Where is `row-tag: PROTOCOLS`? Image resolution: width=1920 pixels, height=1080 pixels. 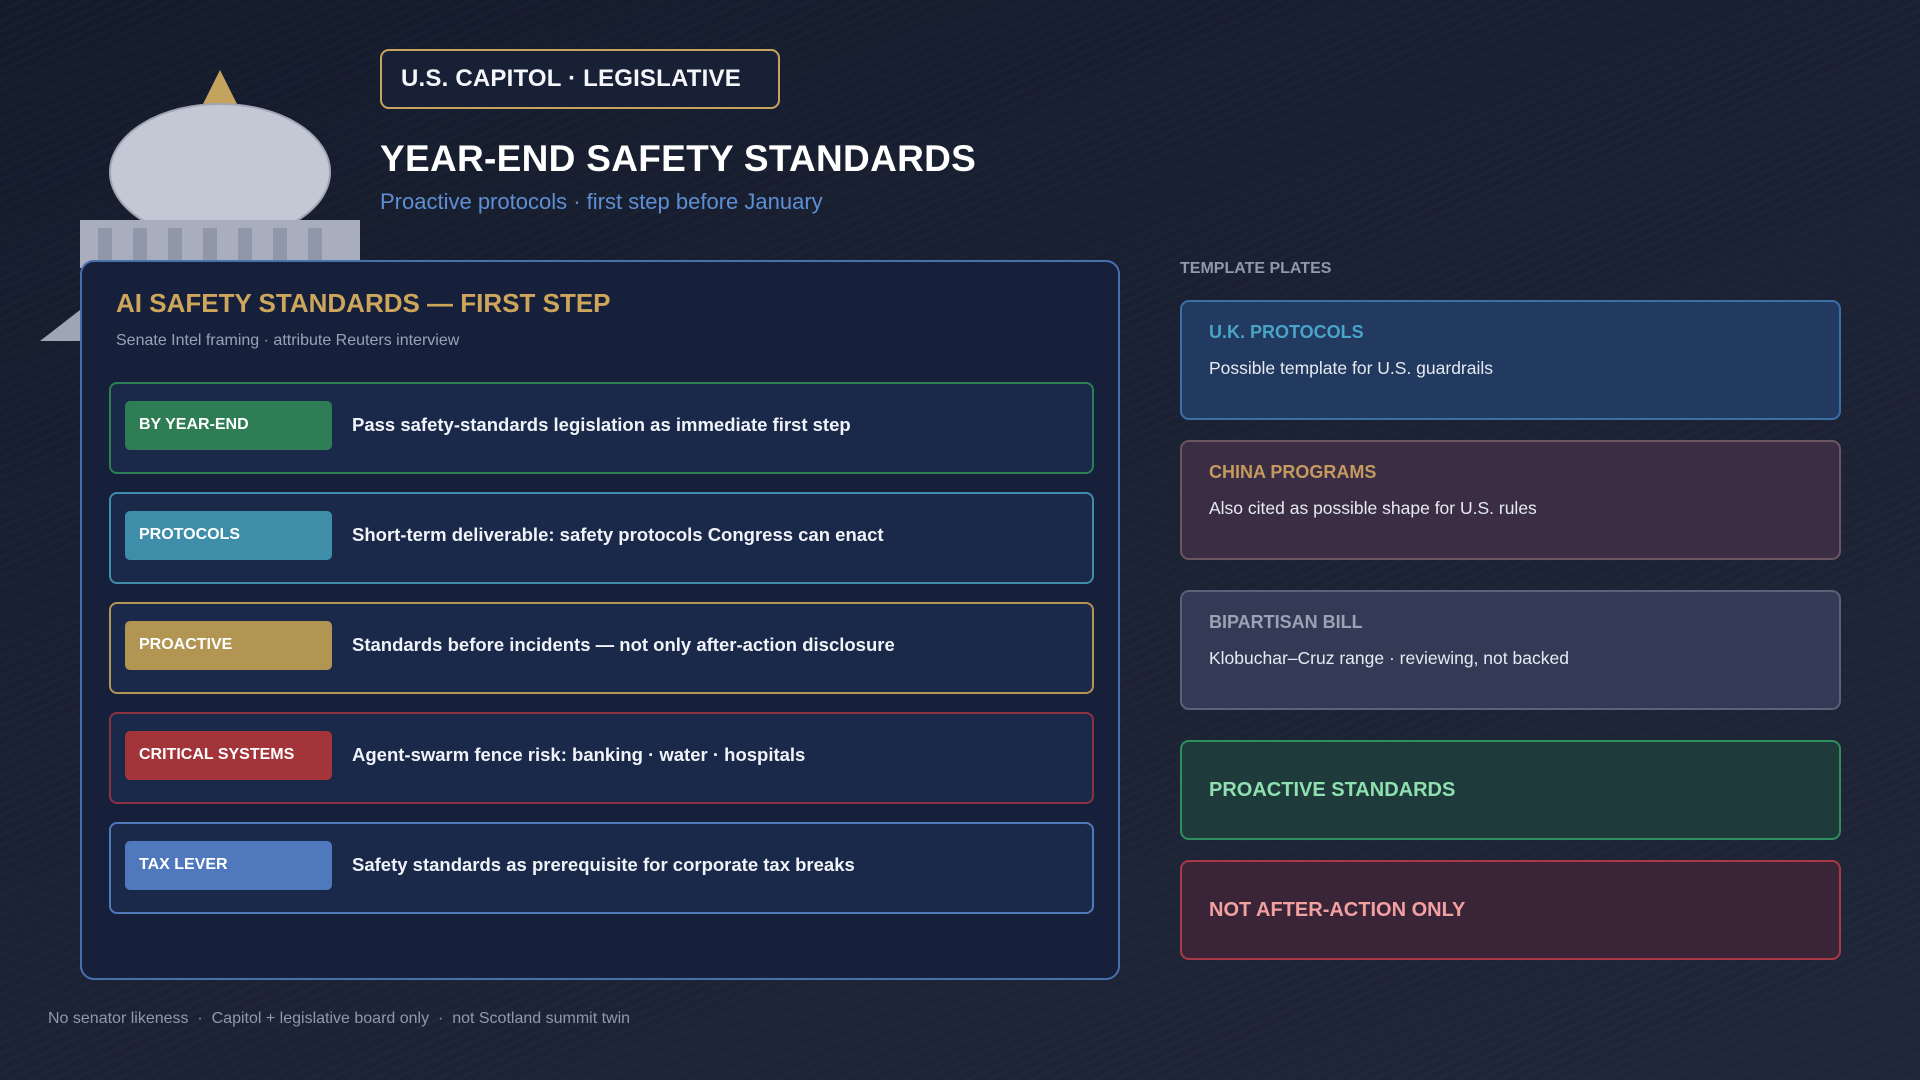 row-tag: PROTOCOLS is located at coordinates (228, 535).